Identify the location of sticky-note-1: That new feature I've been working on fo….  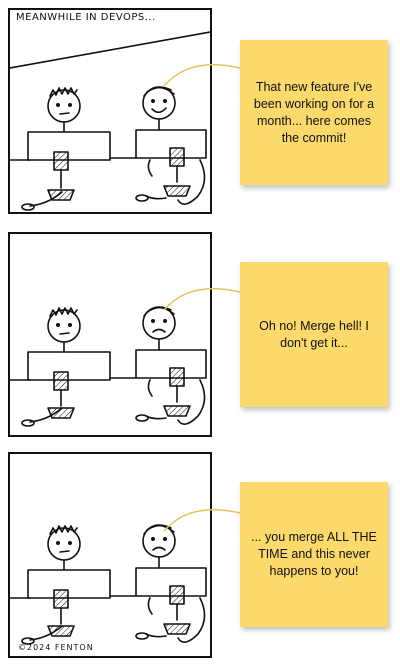
(314, 112).